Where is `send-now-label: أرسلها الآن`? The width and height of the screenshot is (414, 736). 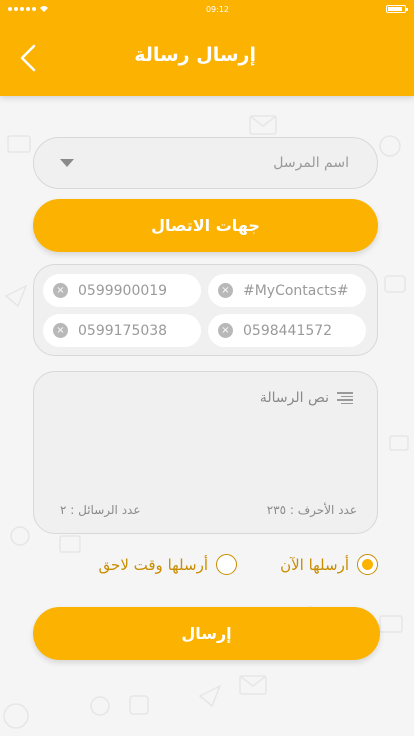
send-now-label: أرسلها الآن is located at coordinates (314, 564).